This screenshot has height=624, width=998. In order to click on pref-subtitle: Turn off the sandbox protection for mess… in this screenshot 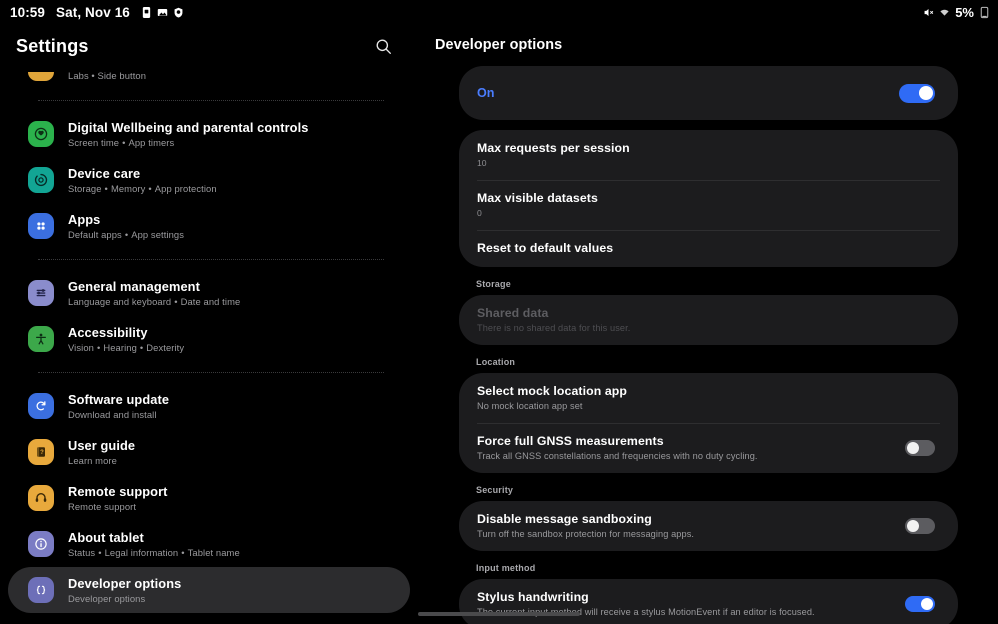, I will do `click(586, 534)`.